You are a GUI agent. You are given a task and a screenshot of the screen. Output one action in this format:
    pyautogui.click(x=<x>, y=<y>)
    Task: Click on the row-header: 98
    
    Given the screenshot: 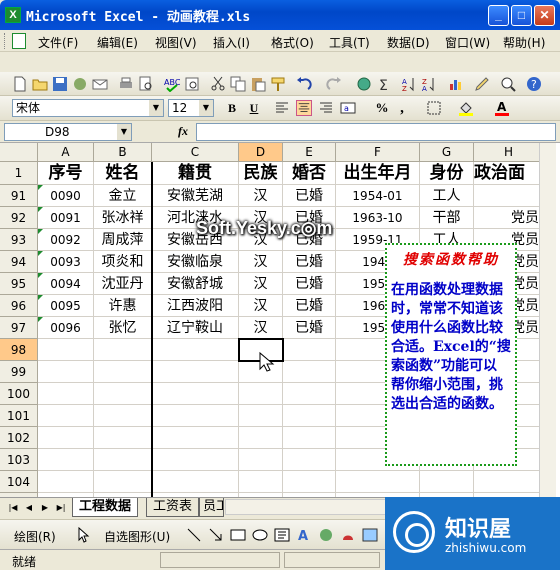 What is the action you would take?
    pyautogui.click(x=19, y=350)
    